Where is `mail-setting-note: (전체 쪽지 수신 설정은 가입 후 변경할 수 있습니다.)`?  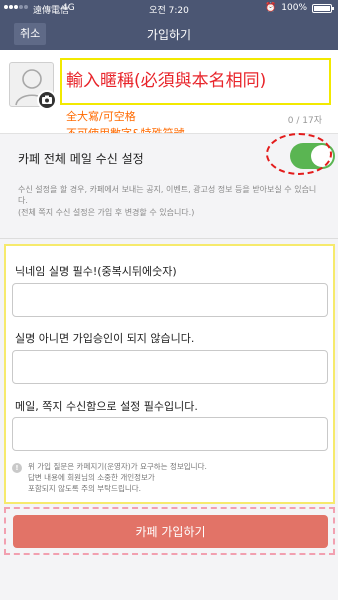 mail-setting-note: (전체 쪽지 수신 설정은 가입 후 변경할 수 있습니다.) is located at coordinates (106, 212).